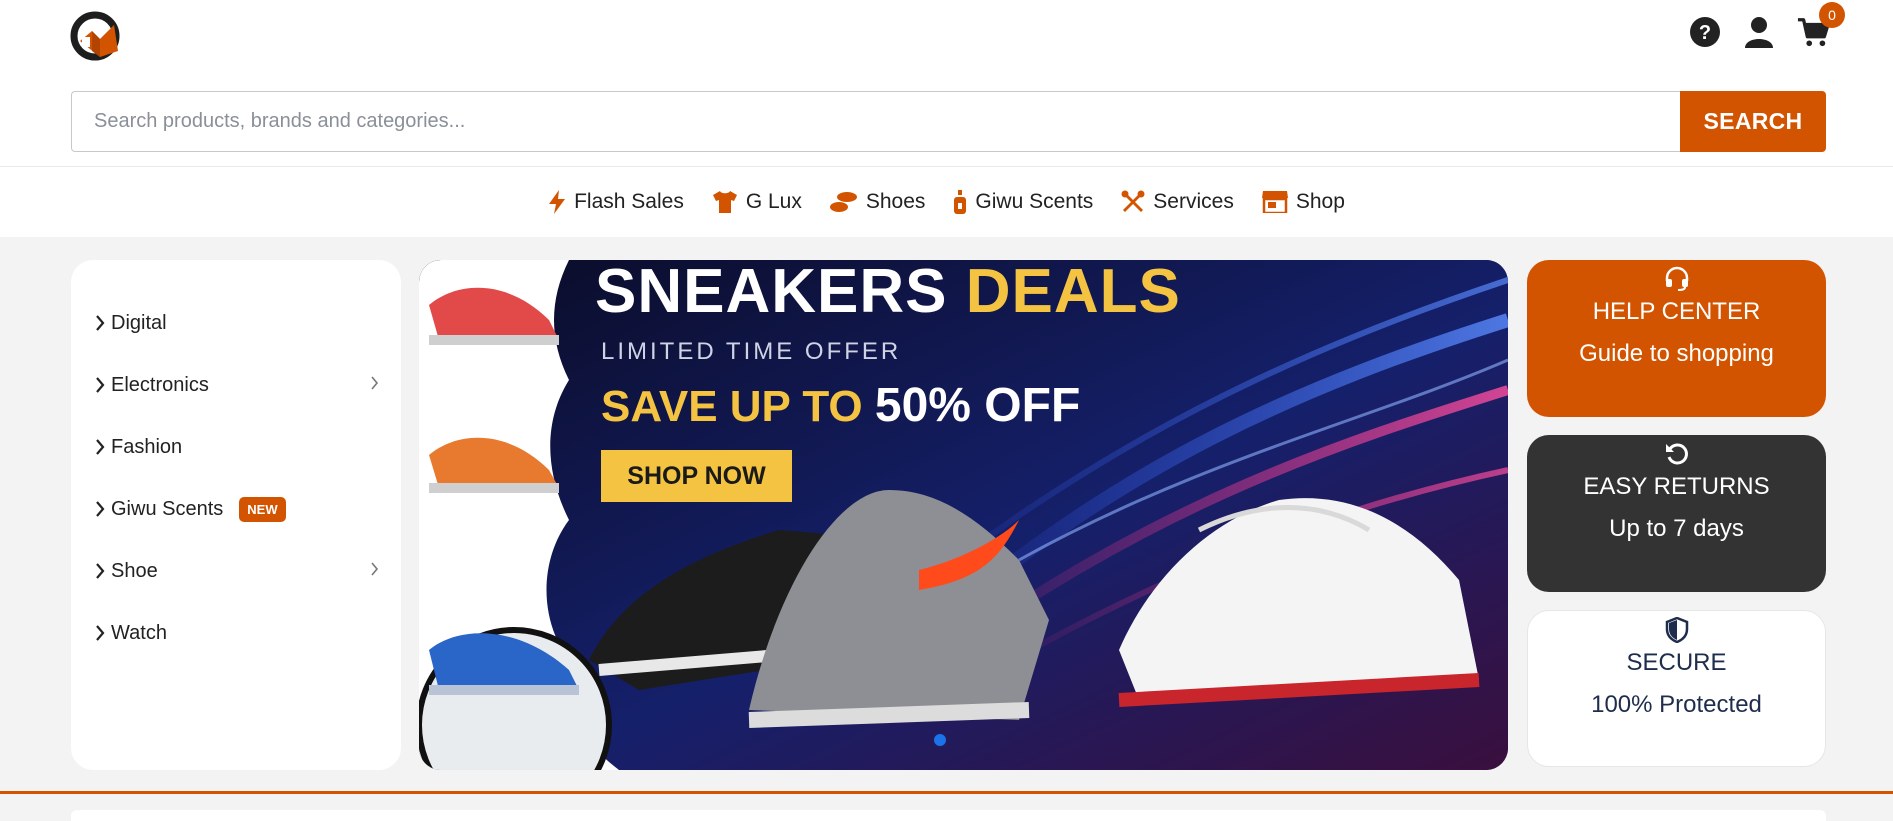 The image size is (1893, 821). Describe the element at coordinates (1676, 528) in the screenshot. I see `easy-returns-subtitle: Up to 7 days` at that location.